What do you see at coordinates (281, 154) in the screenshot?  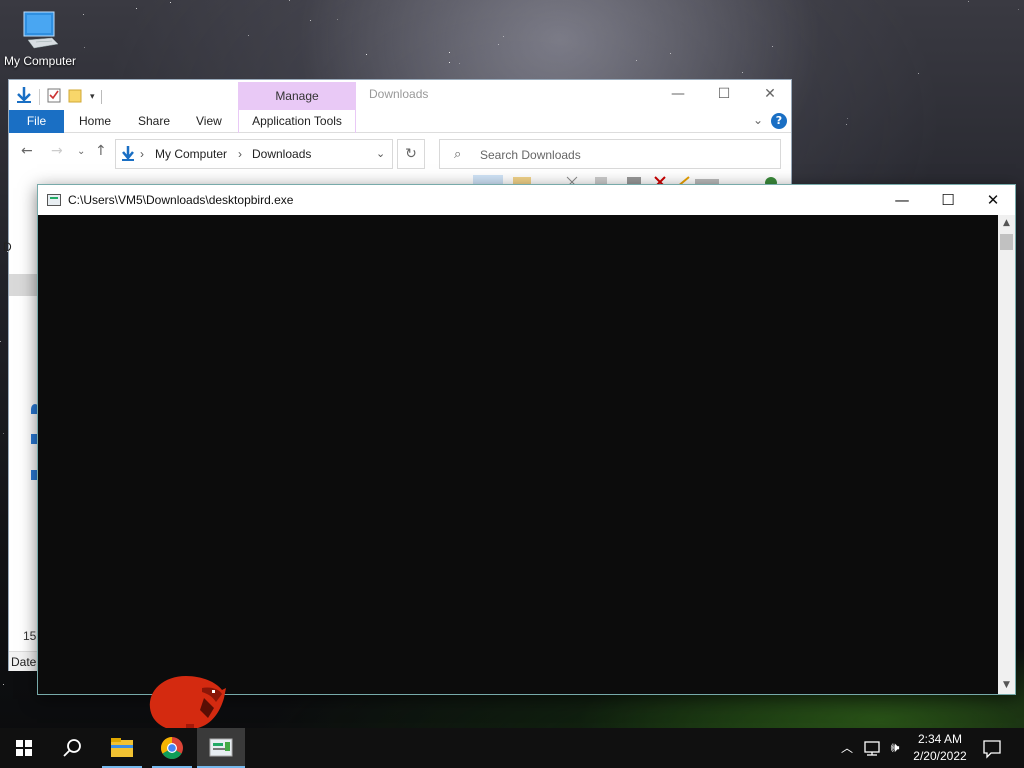 I see `breadcrumb-downloads: Downloads` at bounding box center [281, 154].